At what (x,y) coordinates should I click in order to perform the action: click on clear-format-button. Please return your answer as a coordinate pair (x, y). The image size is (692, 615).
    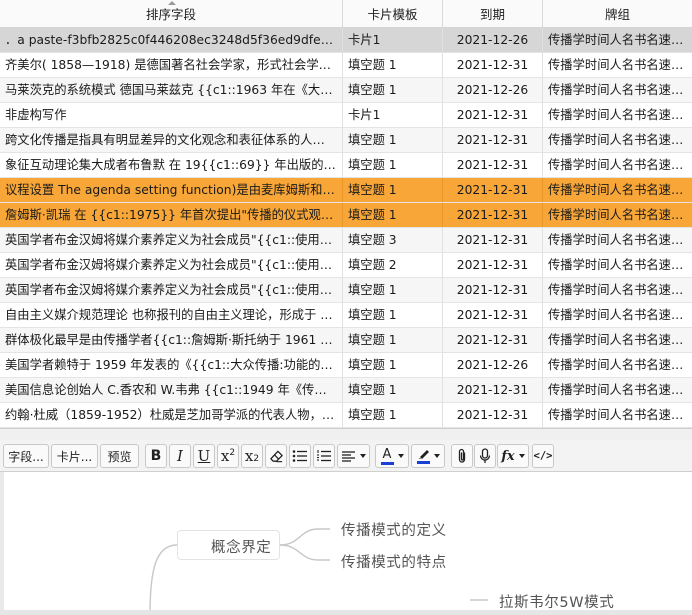
    Looking at the image, I should click on (276, 456).